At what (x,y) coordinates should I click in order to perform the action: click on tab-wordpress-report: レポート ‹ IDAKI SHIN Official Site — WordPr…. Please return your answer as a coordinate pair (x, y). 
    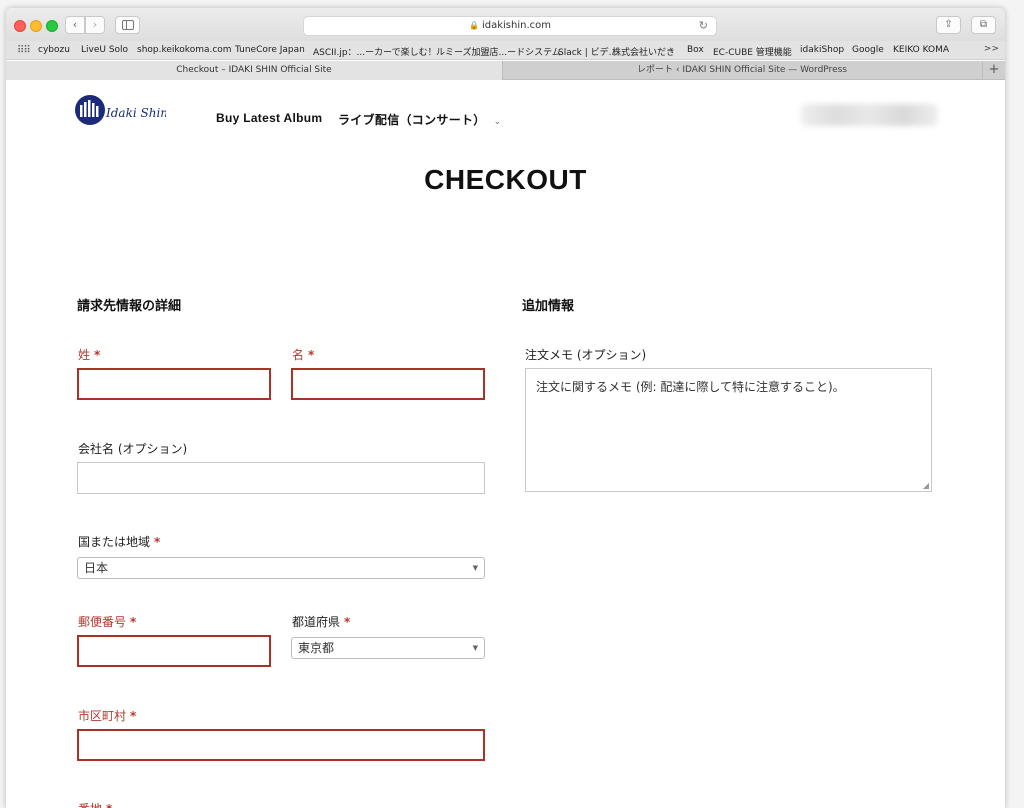
    Looking at the image, I should click on (742, 70).